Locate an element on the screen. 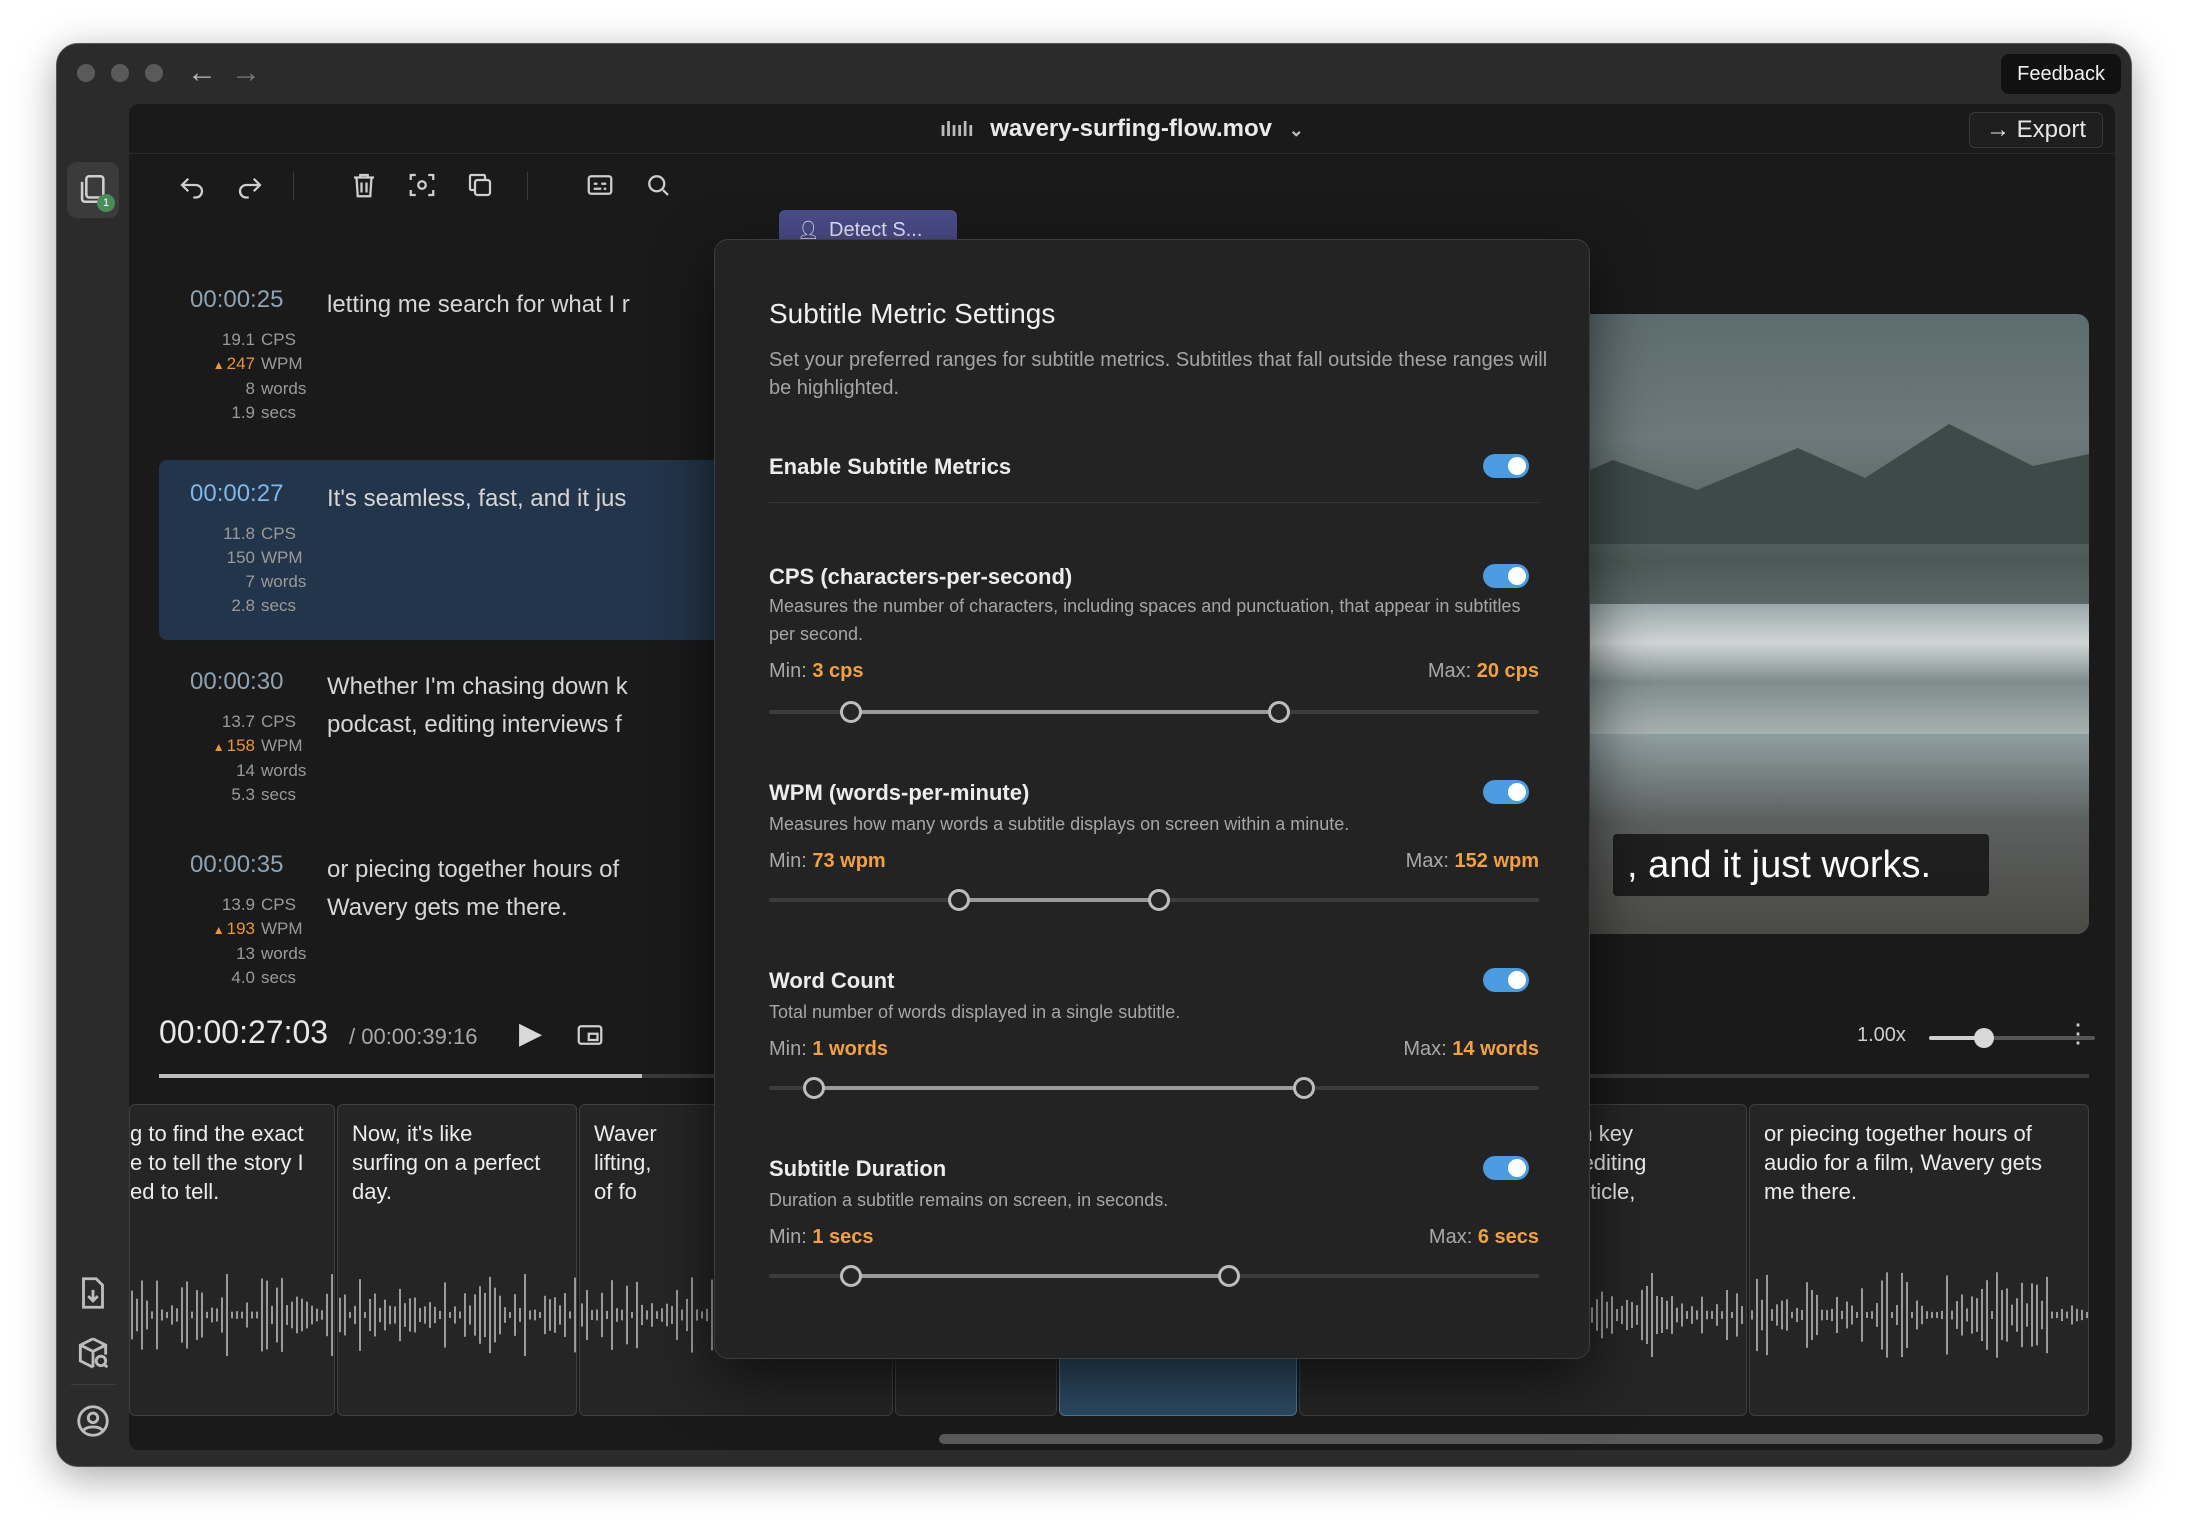 This screenshot has height=1536, width=2188. feedback-button: Feedback is located at coordinates (2061, 74).